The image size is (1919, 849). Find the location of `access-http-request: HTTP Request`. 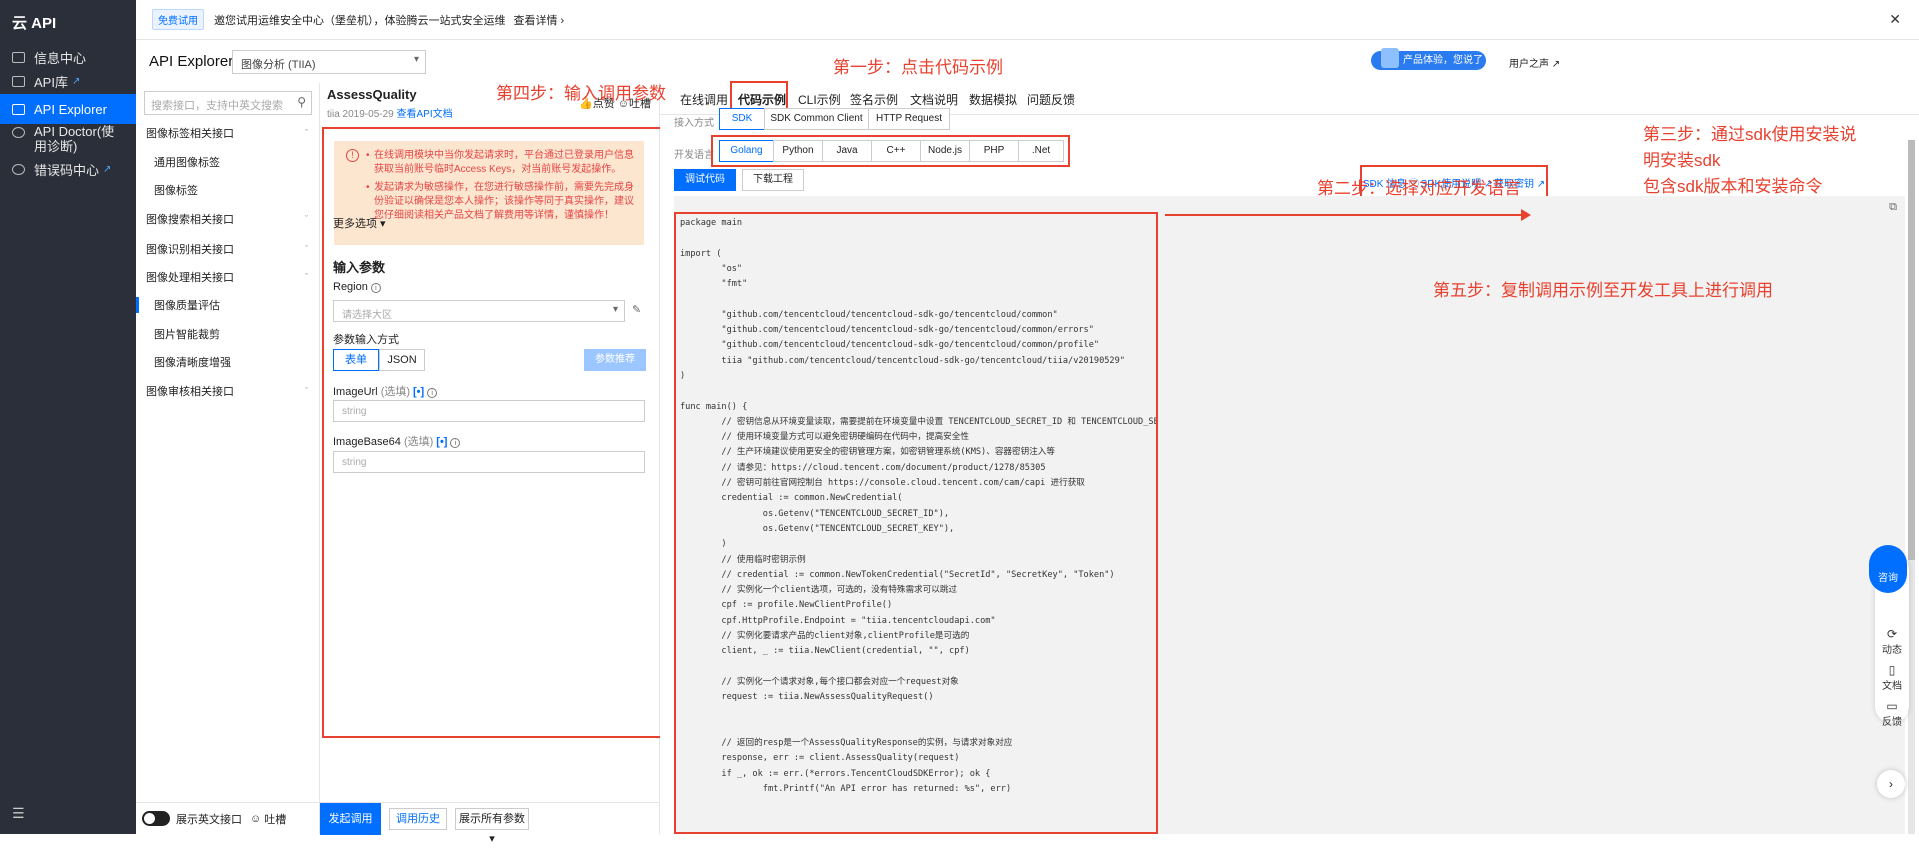

access-http-request: HTTP Request is located at coordinates (909, 119).